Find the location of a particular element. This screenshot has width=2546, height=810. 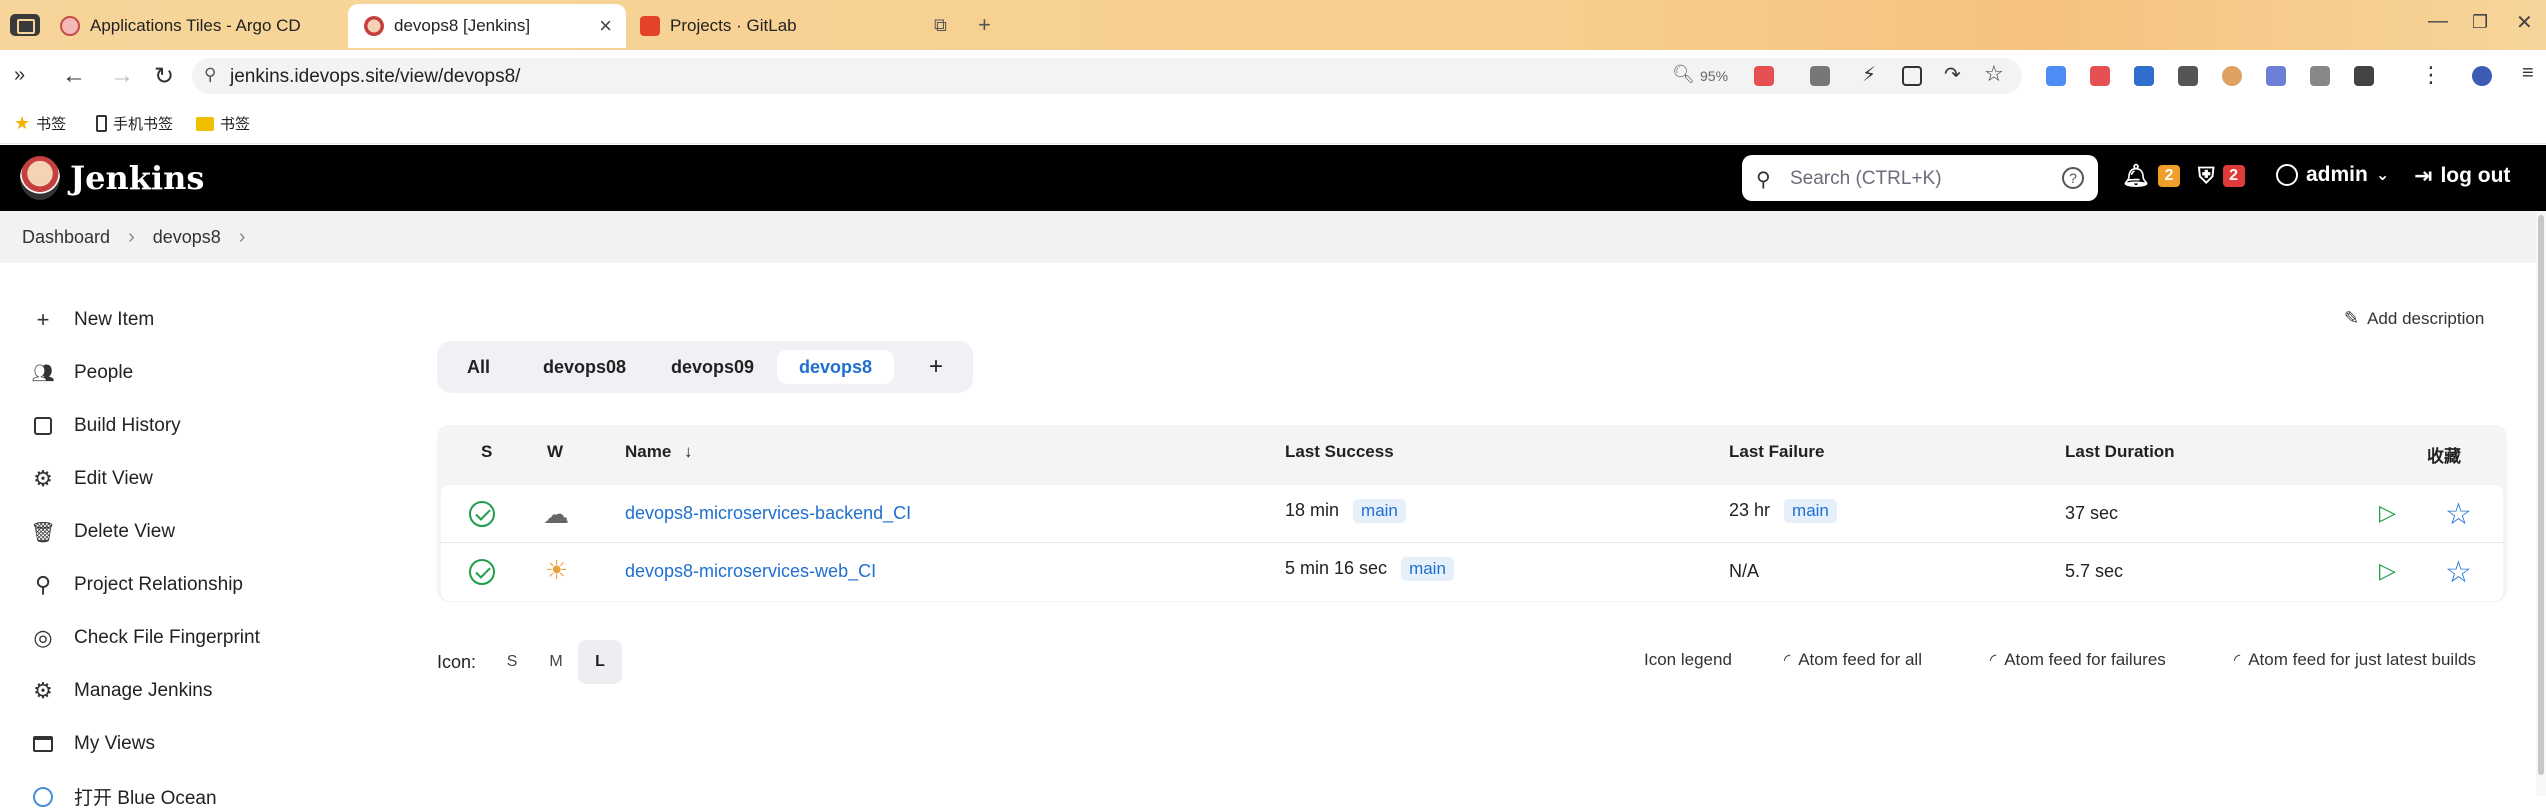

cloudy-weather-icon: ☁︎ is located at coordinates (556, 514).